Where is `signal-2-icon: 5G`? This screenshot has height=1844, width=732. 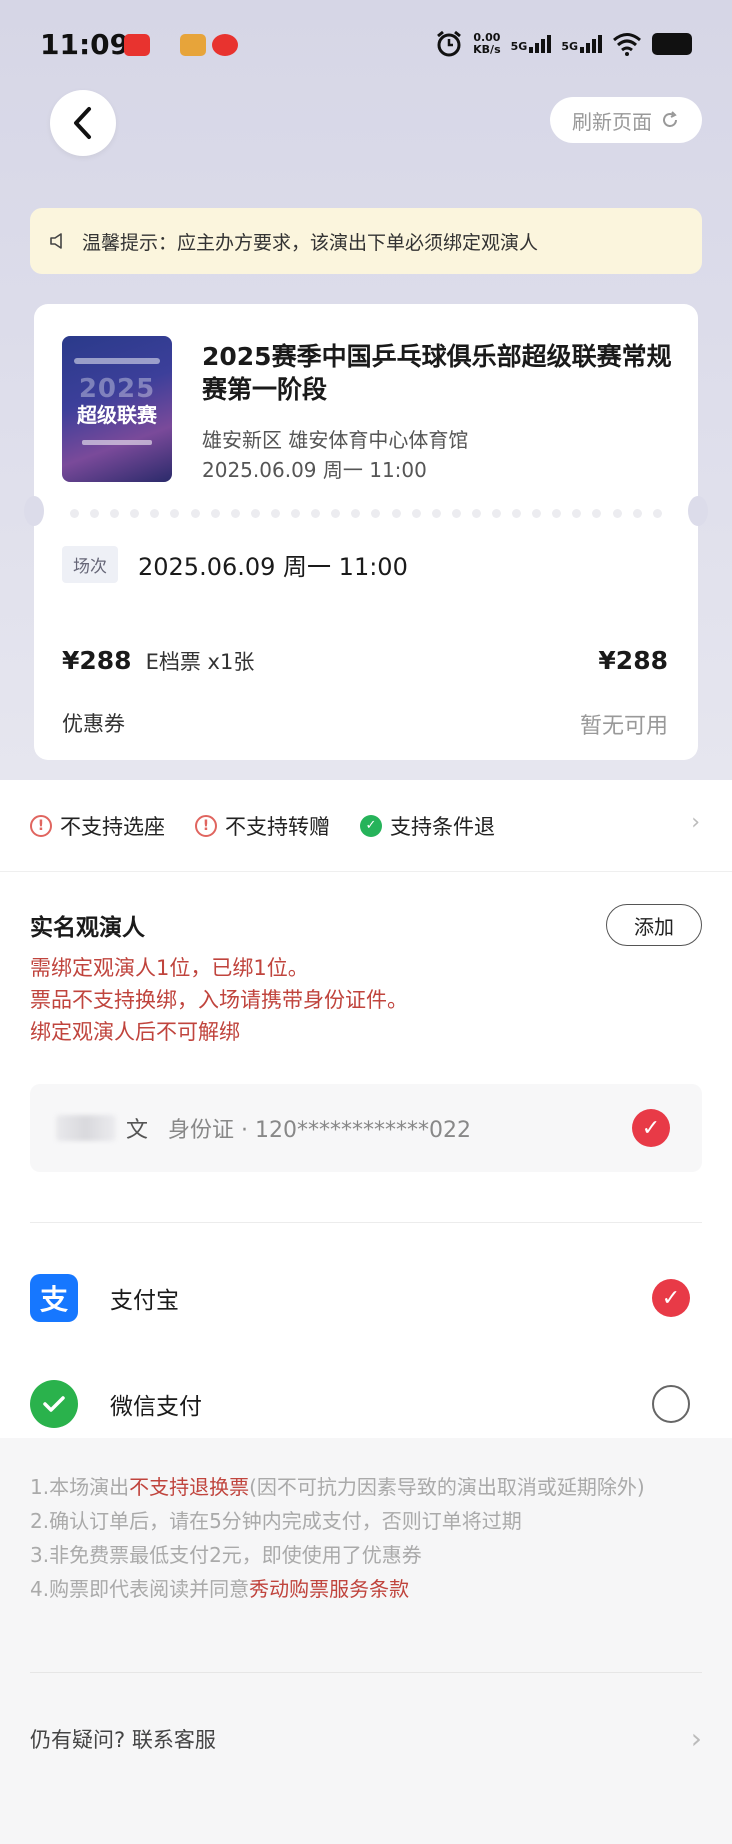
signal-2-icon: 5G is located at coordinates (581, 44).